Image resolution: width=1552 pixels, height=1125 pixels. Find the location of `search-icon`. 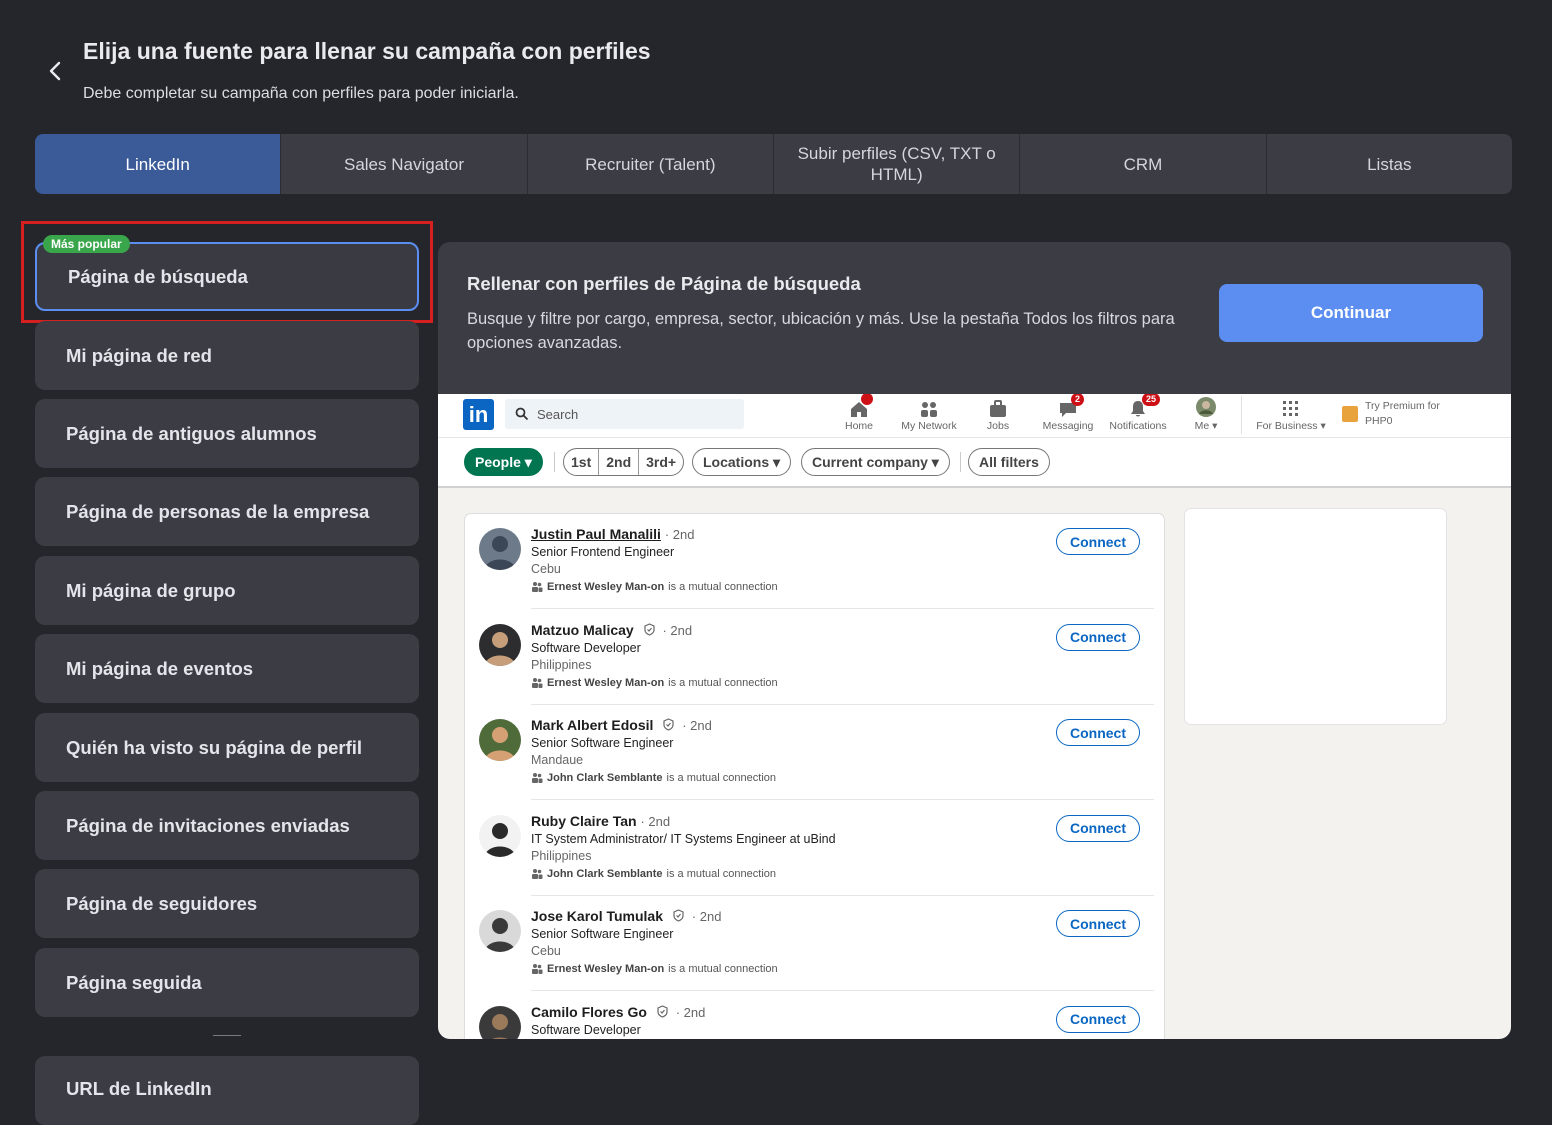

search-icon is located at coordinates (522, 414).